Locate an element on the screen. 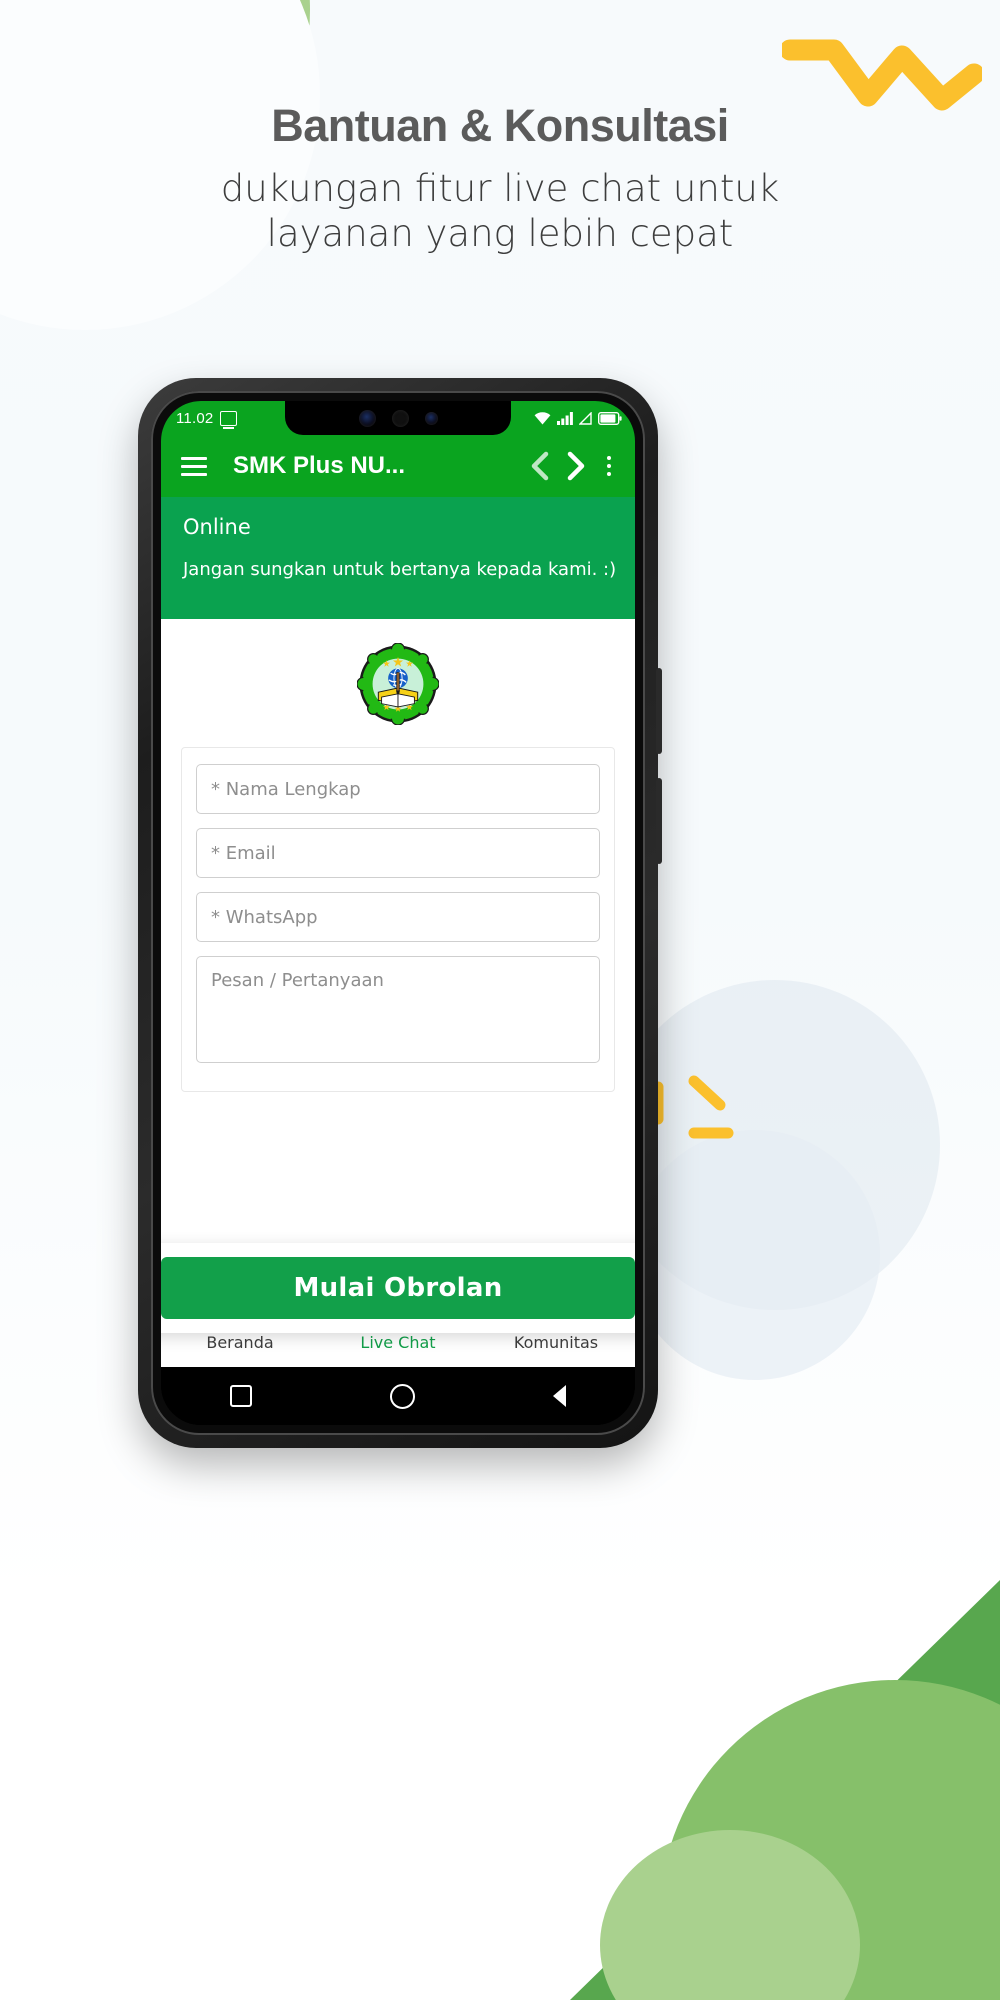 The image size is (1000, 2000). phone-volume-button is located at coordinates (659, 711).